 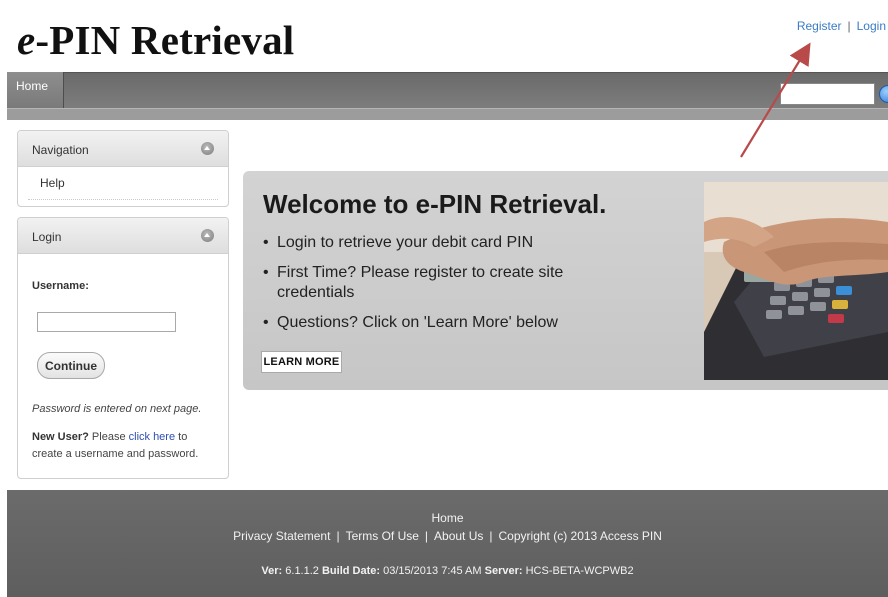 What do you see at coordinates (272, 571) in the screenshot?
I see `ver-label: Ver:` at bounding box center [272, 571].